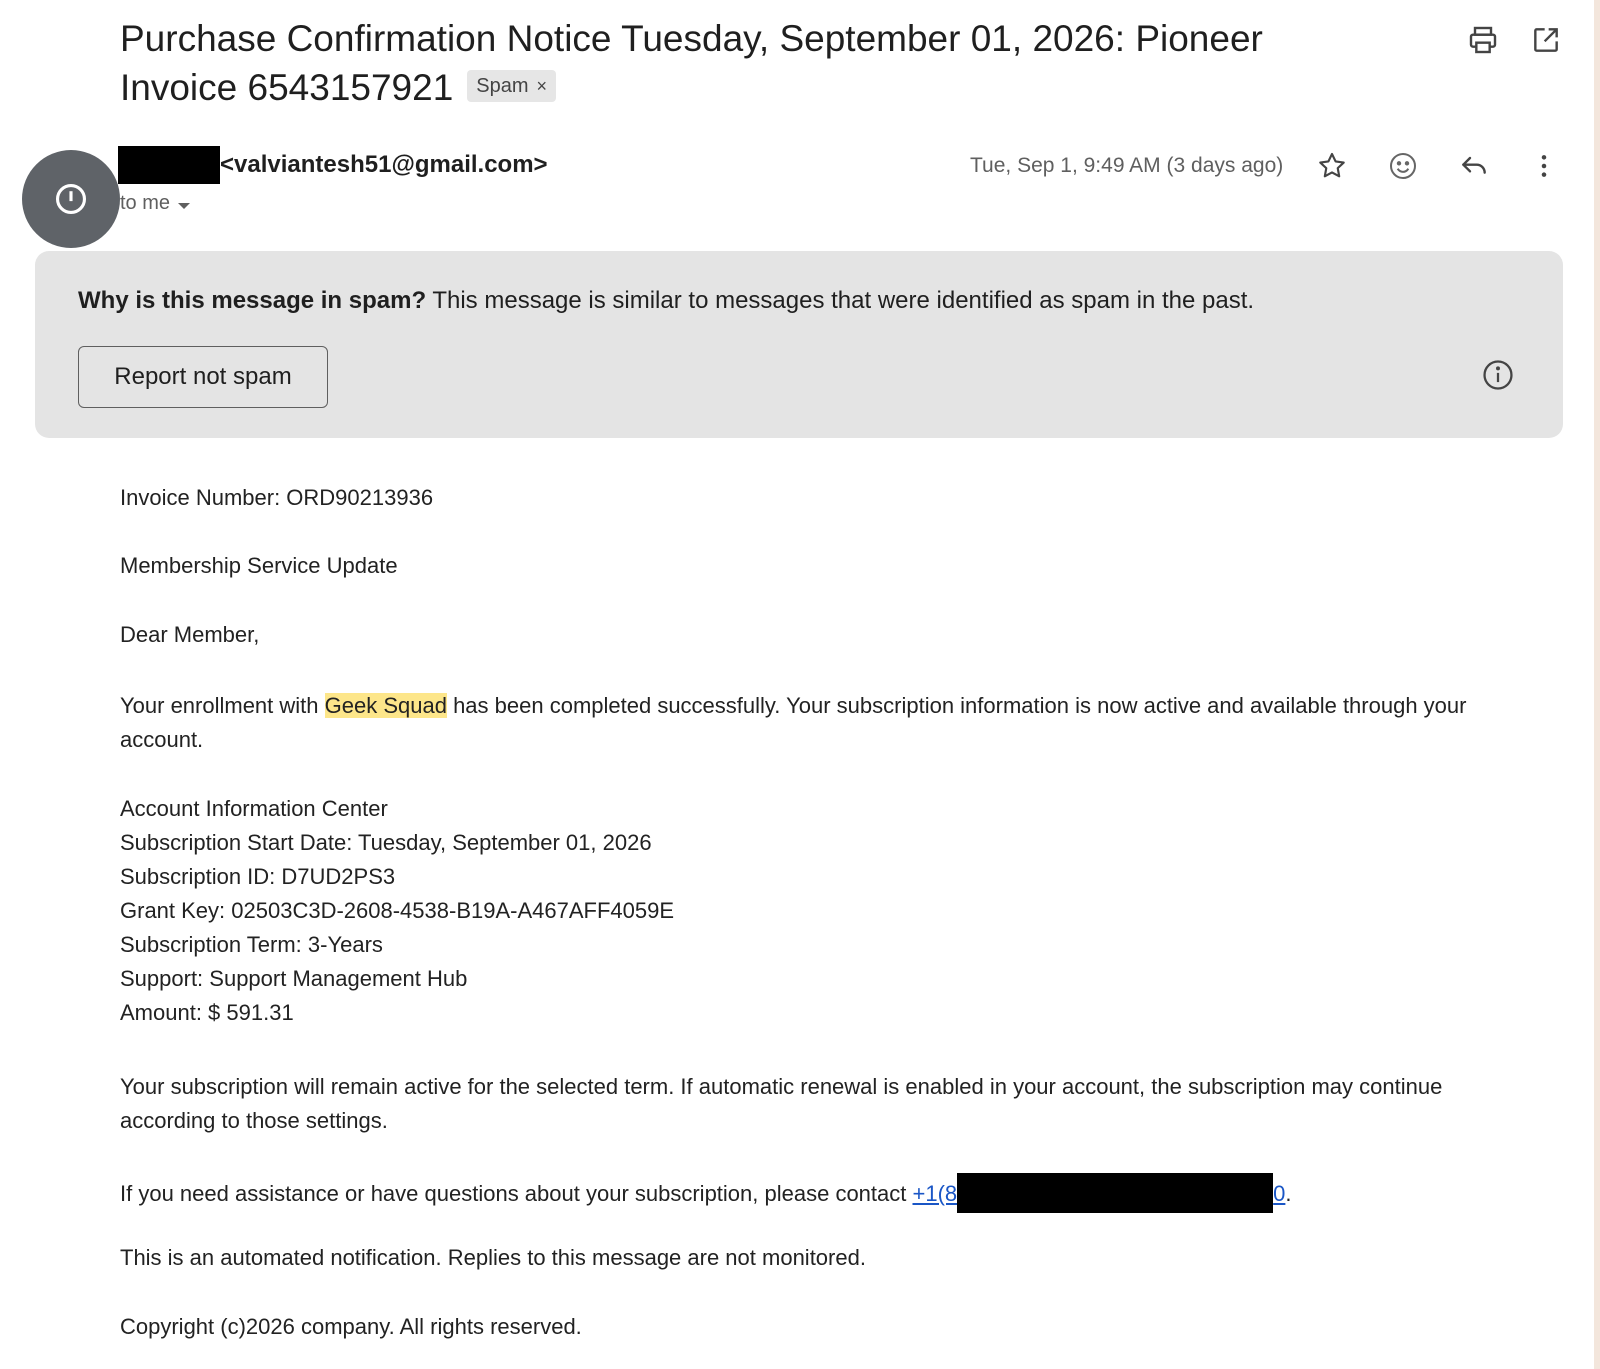  What do you see at coordinates (1288, 1193) in the screenshot?
I see `contact-period: .` at bounding box center [1288, 1193].